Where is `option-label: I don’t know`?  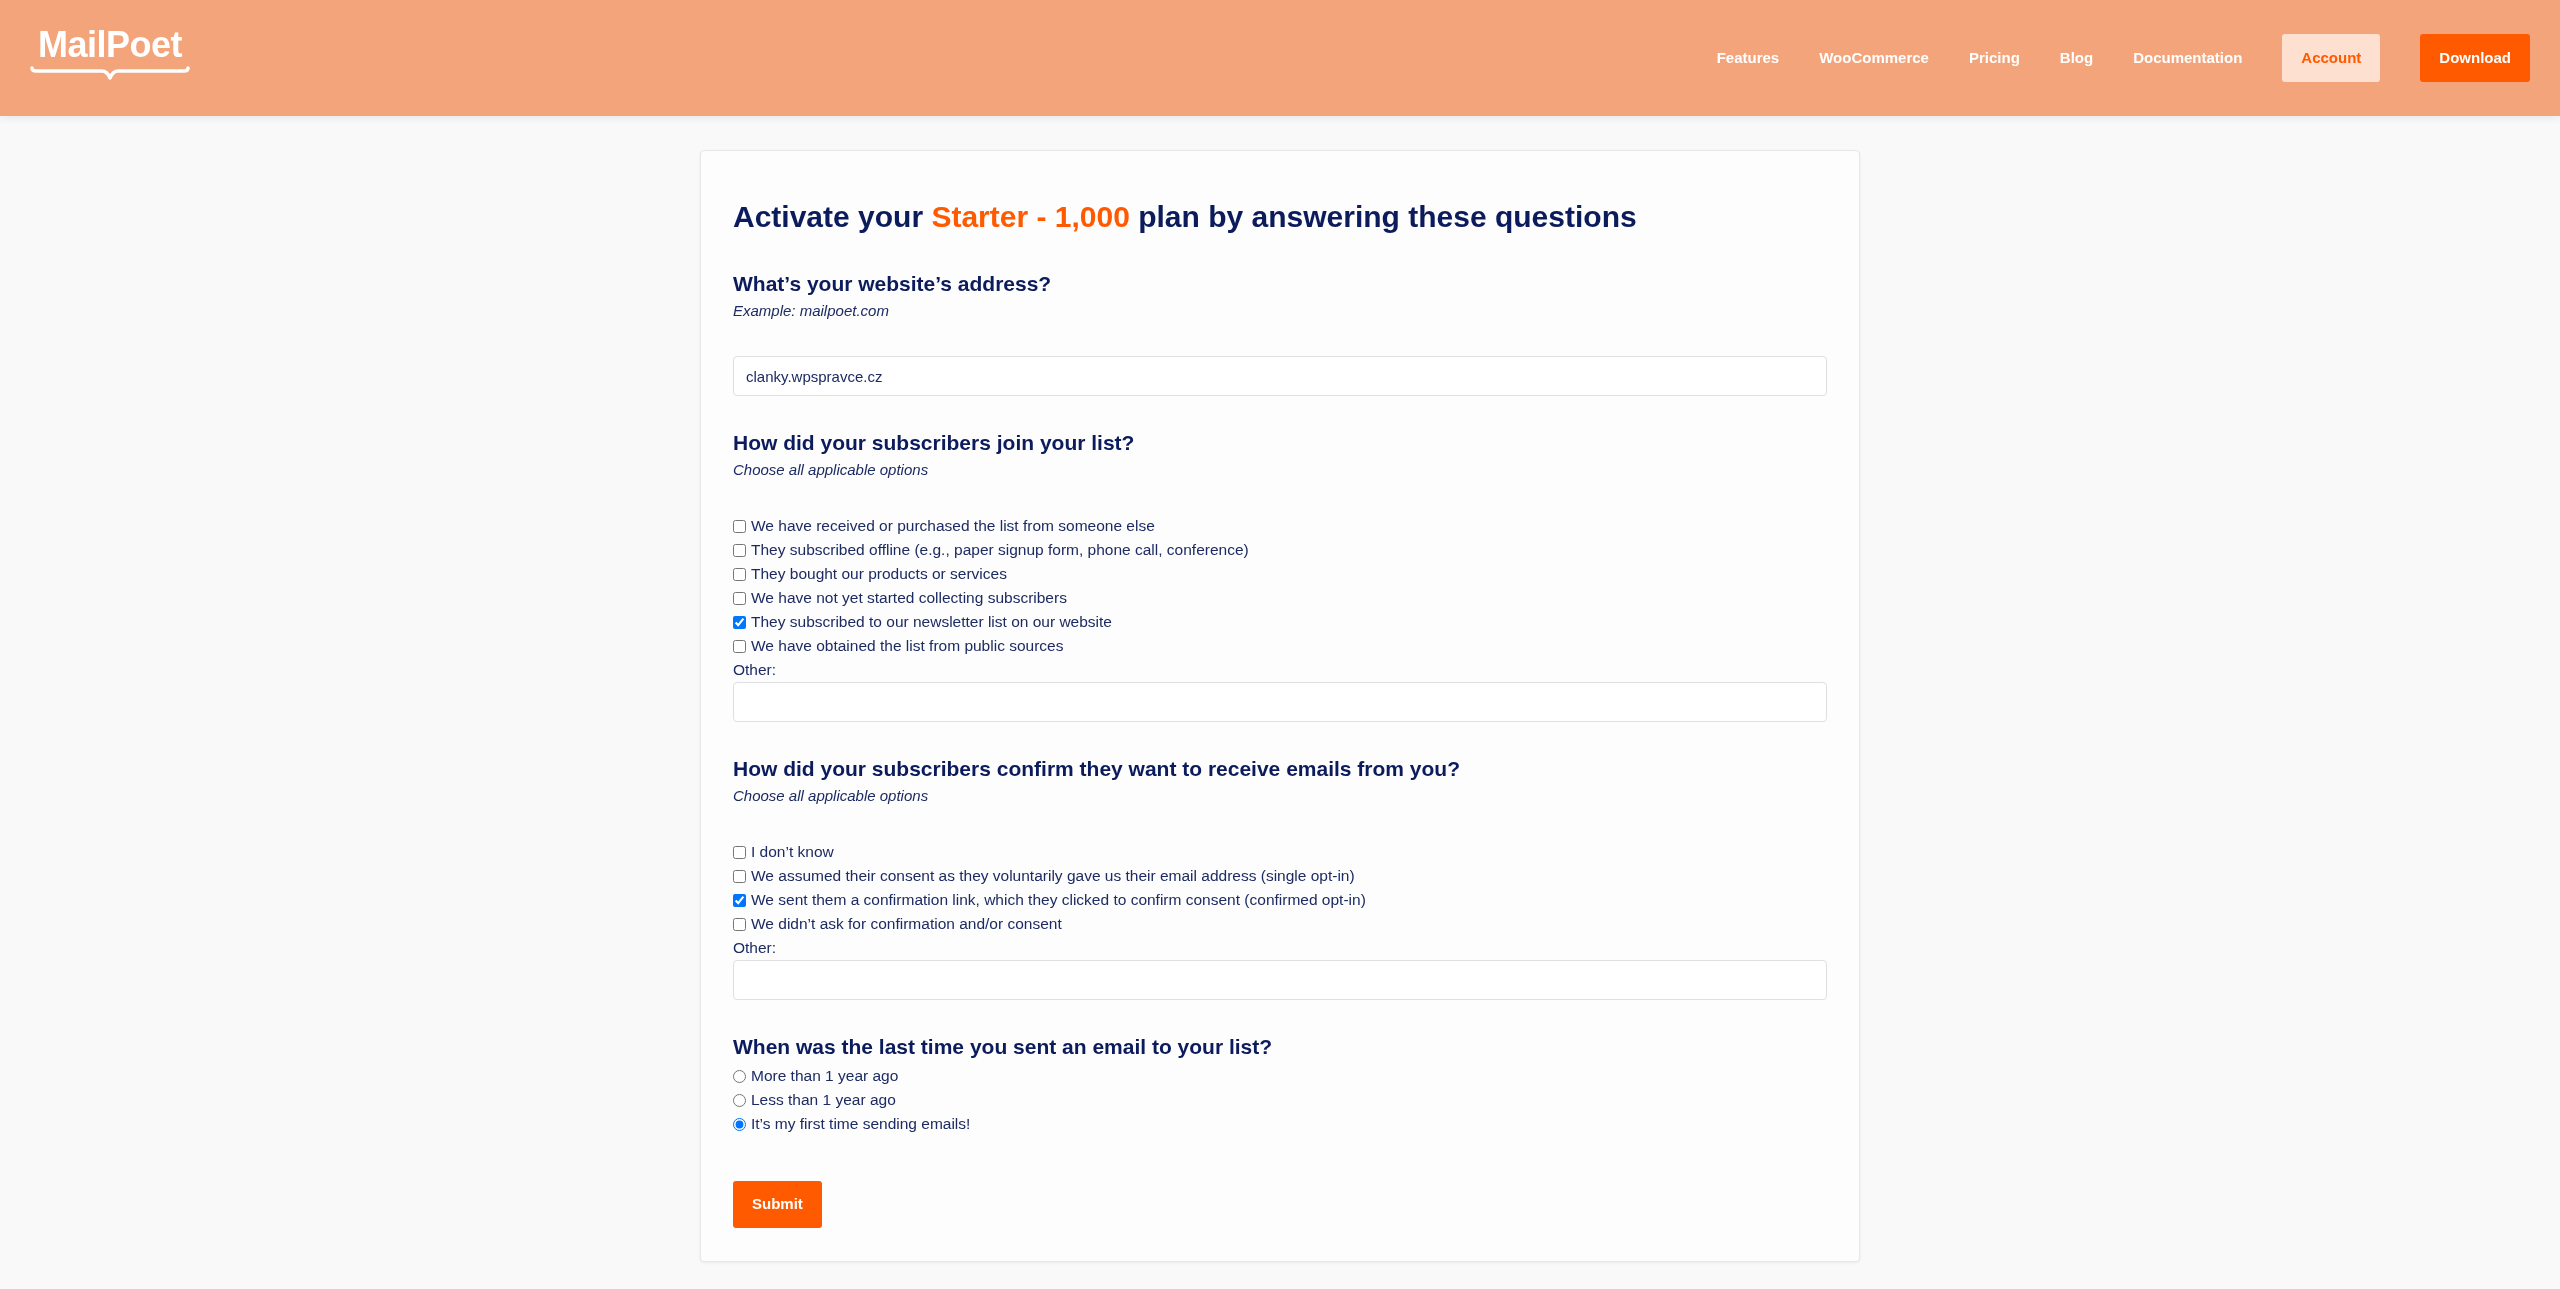 option-label: I don’t know is located at coordinates (792, 852).